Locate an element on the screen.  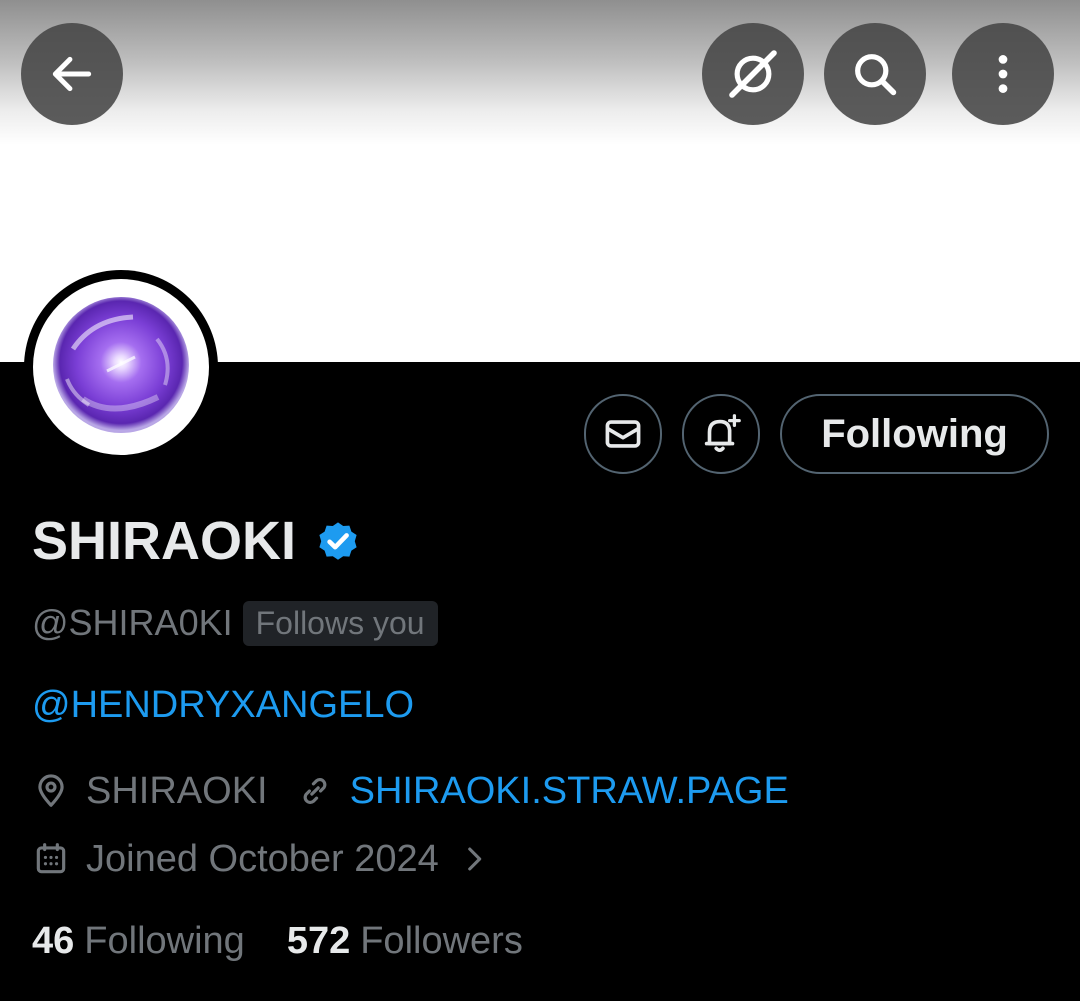
following-button-label: Following is located at coordinates (914, 433).